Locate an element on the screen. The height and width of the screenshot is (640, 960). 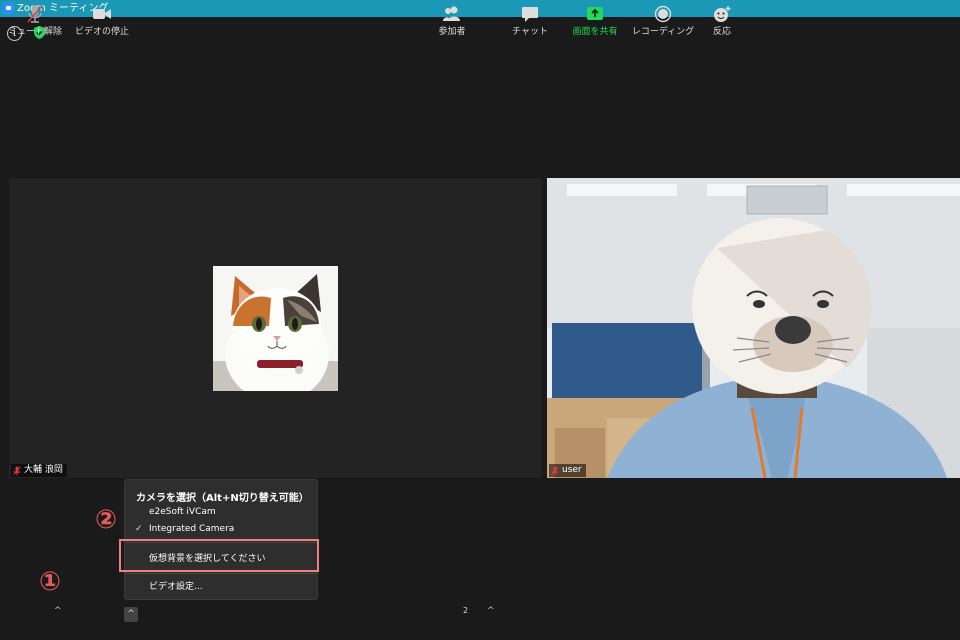
recording-button: レコーディング is located at coordinates (663, 20).